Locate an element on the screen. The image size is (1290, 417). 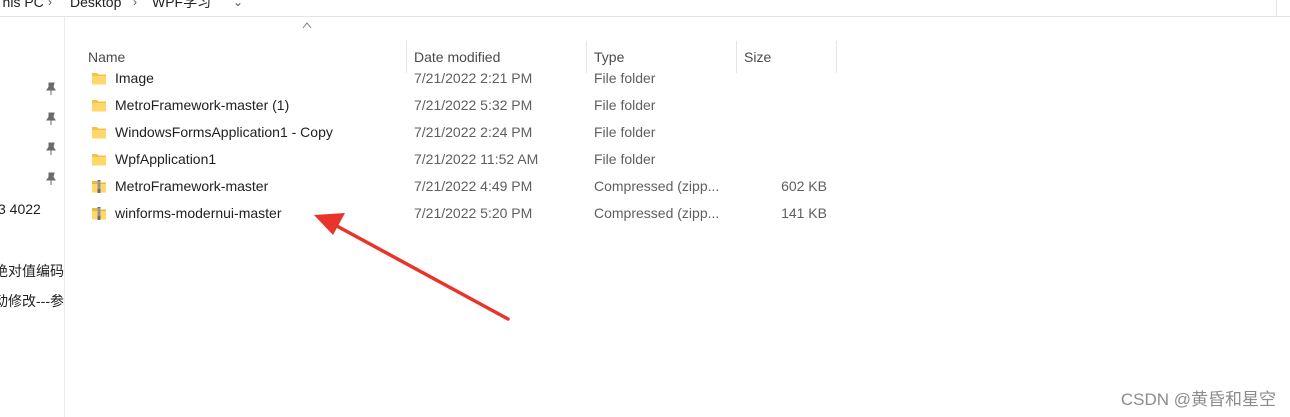
file-date-modified: 7/21/2022 5:20 PM is located at coordinates (473, 213).